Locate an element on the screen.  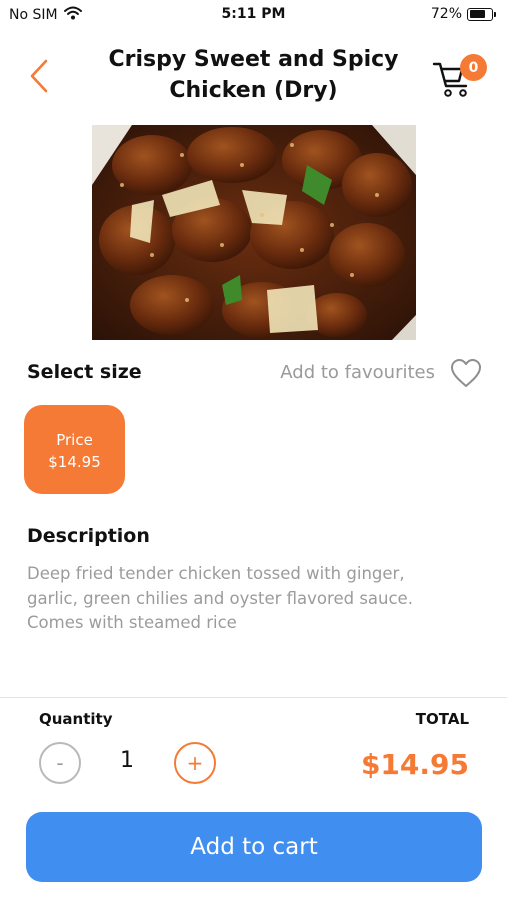
back-button is located at coordinates (39, 76).